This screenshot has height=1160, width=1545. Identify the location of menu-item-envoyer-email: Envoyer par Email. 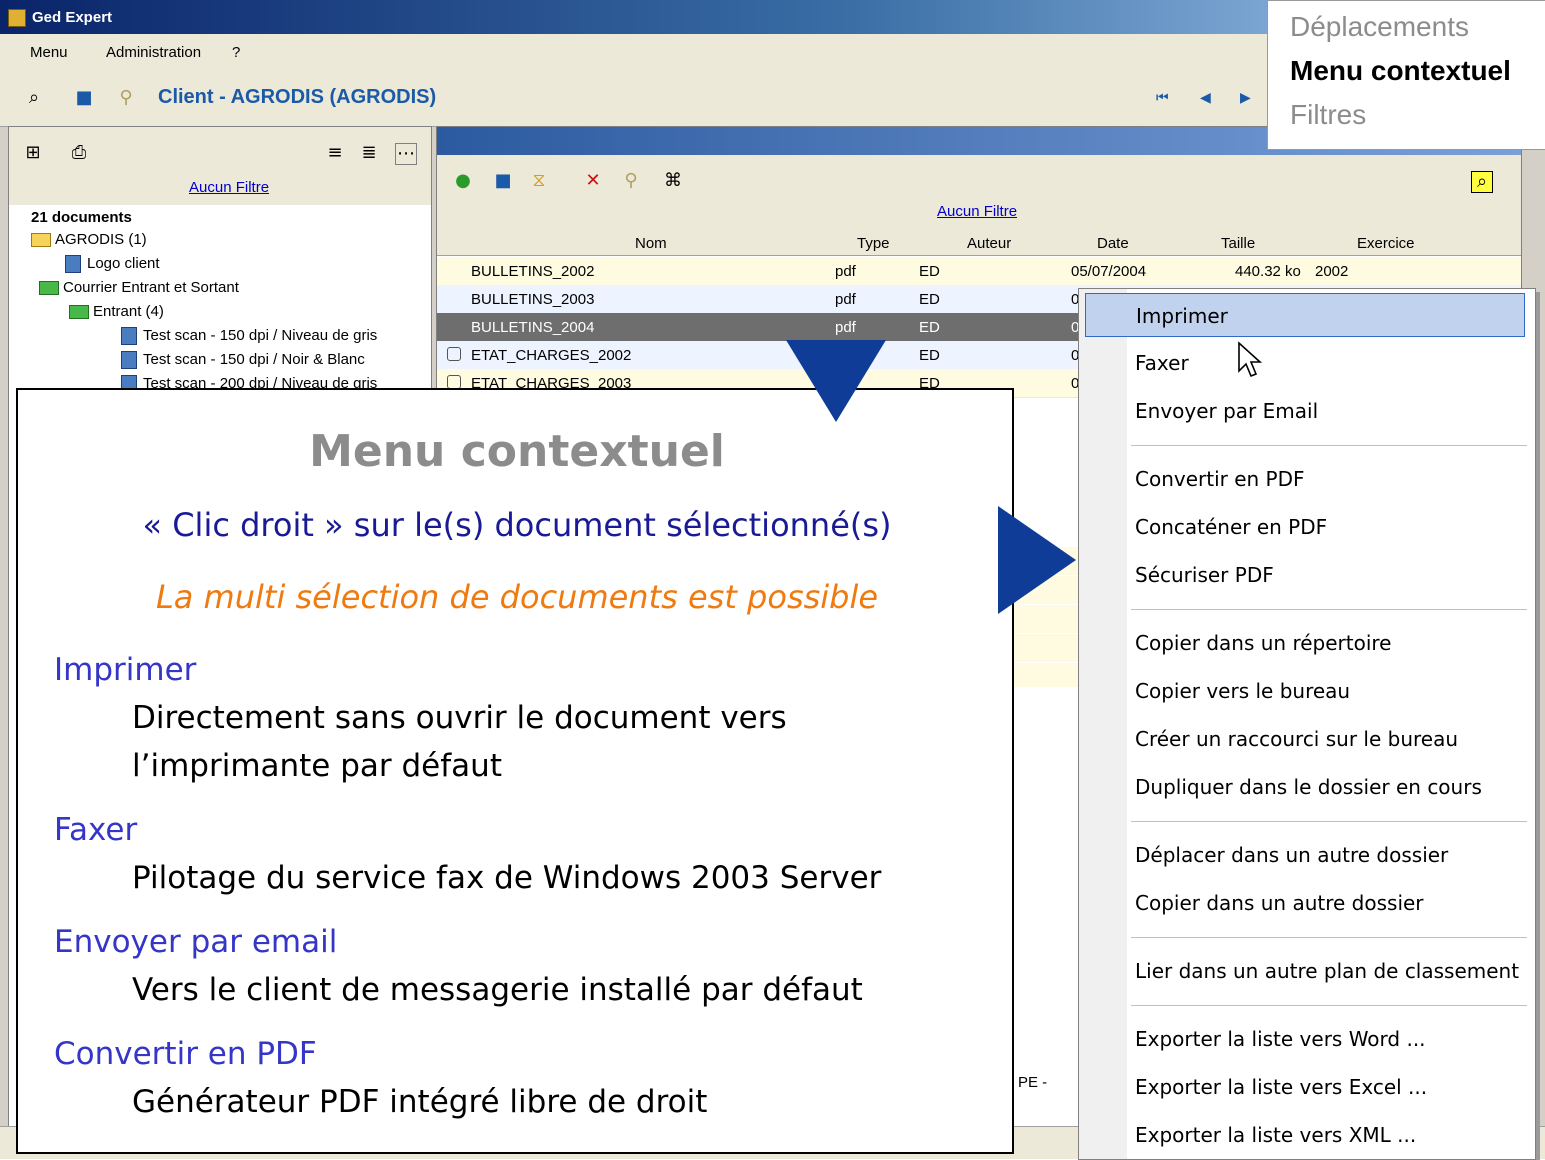
(1226, 411).